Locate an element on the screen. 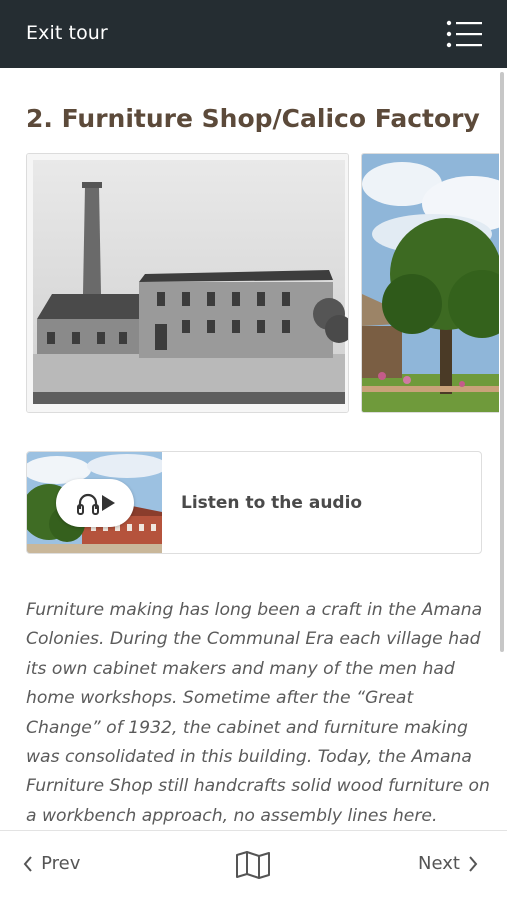 The height and width of the screenshot is (900, 507). top-bar: Exit tour is located at coordinates (253, 34).